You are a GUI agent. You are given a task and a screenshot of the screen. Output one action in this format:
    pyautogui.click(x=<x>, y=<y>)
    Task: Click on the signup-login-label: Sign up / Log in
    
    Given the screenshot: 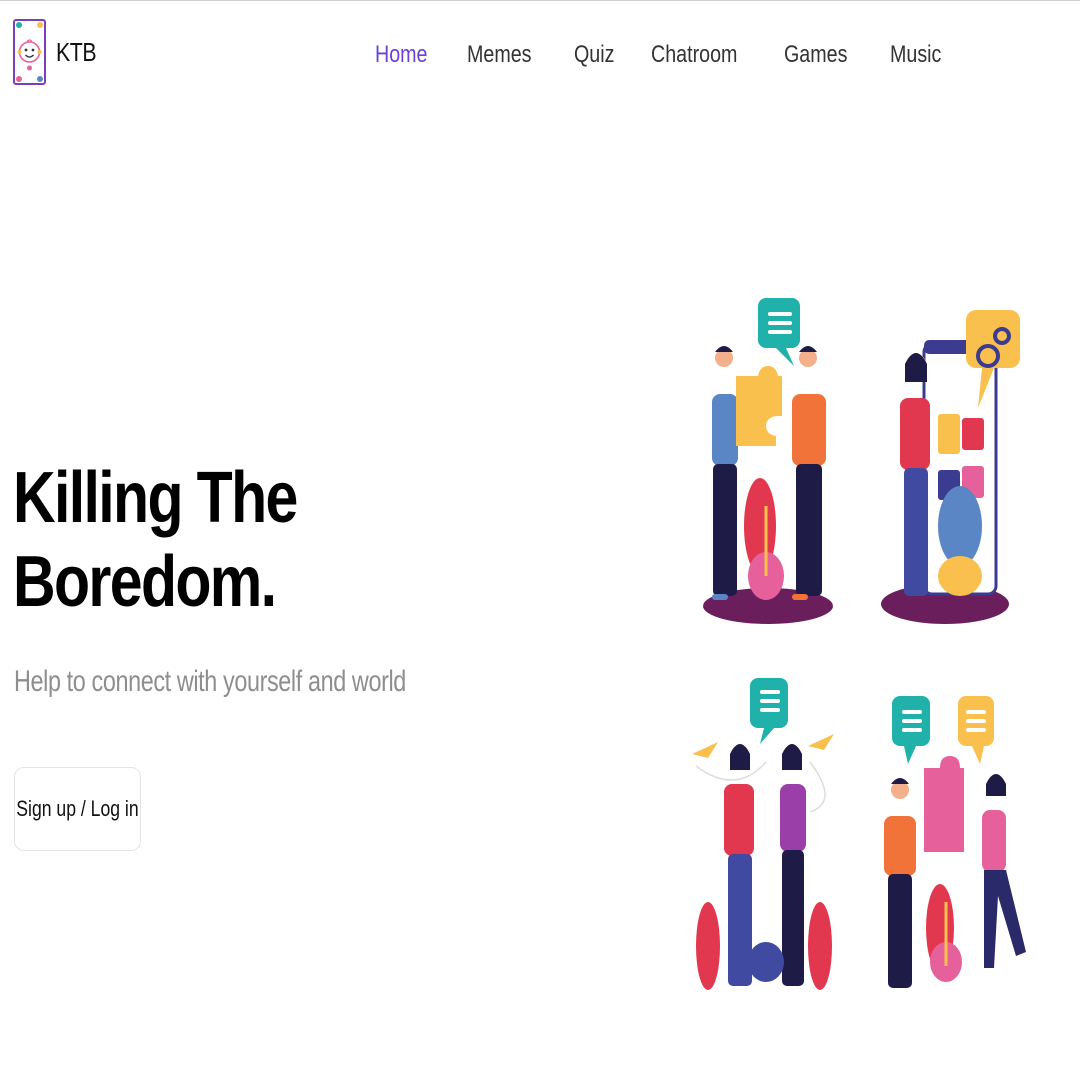 What is the action you would take?
    pyautogui.click(x=77, y=808)
    